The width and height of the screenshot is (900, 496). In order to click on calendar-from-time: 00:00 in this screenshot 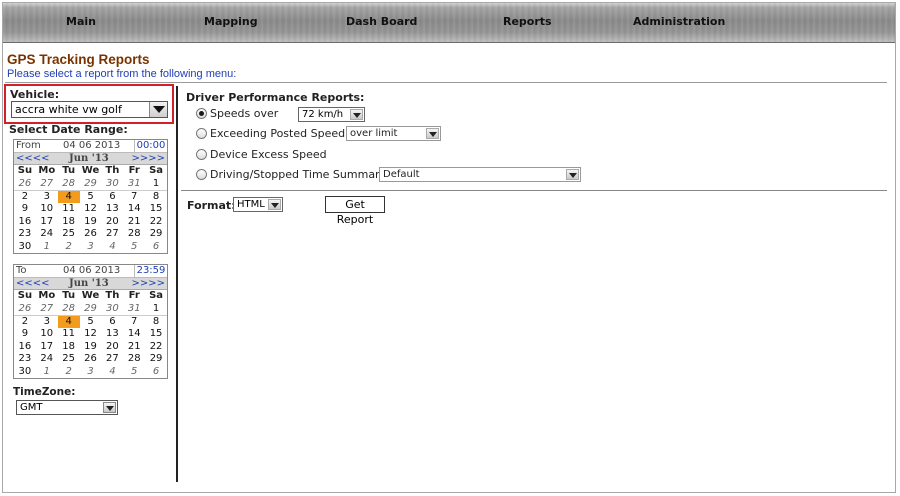, I will do `click(150, 146)`.